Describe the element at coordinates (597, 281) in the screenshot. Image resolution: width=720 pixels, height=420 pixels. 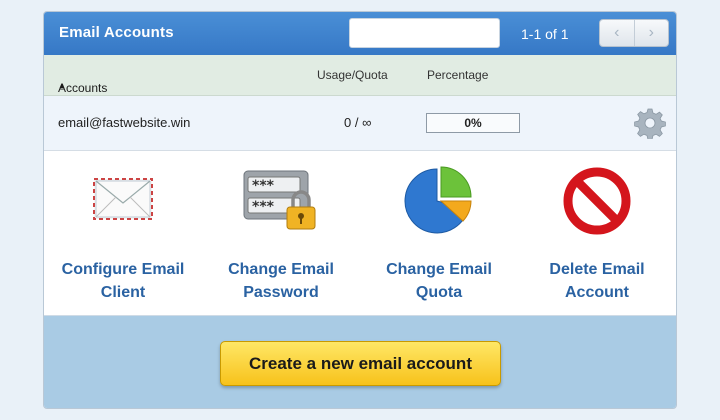
I see `action-label: Delete Email Account` at that location.